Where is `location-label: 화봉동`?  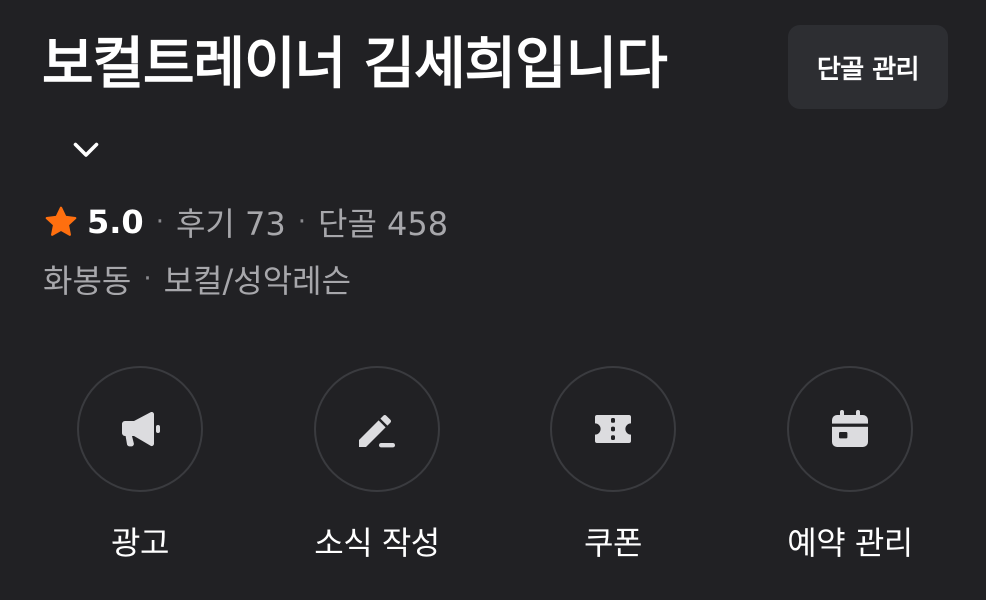
location-label: 화봉동 is located at coordinates (87, 281).